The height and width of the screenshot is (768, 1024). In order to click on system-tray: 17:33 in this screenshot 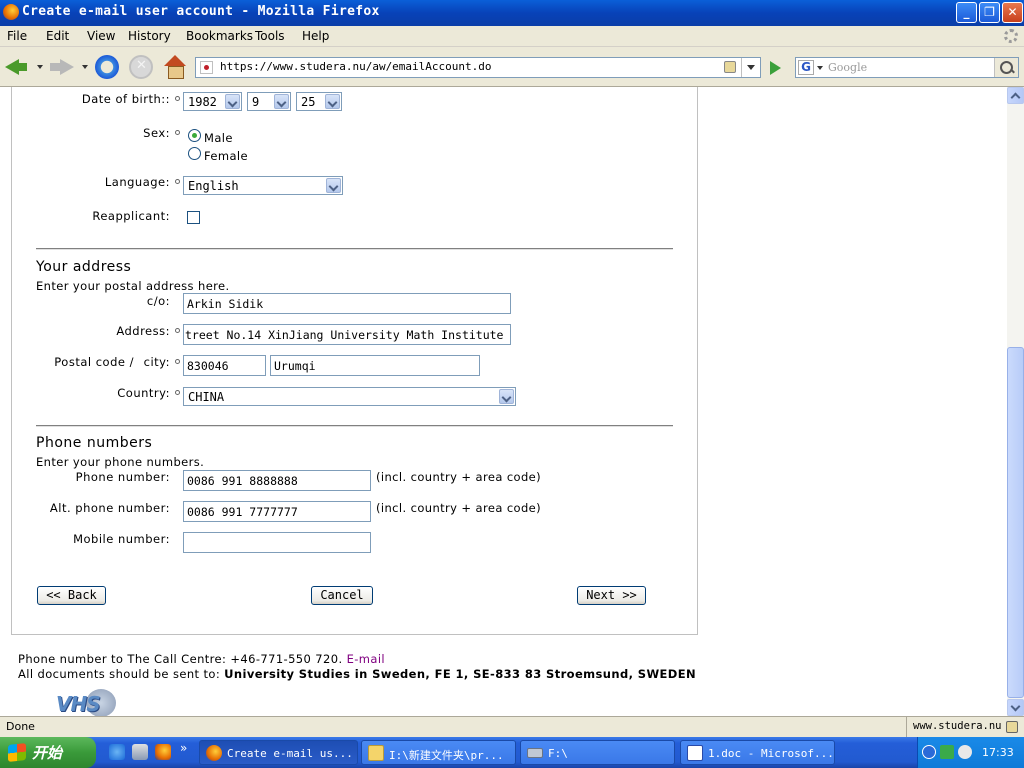, I will do `click(970, 752)`.